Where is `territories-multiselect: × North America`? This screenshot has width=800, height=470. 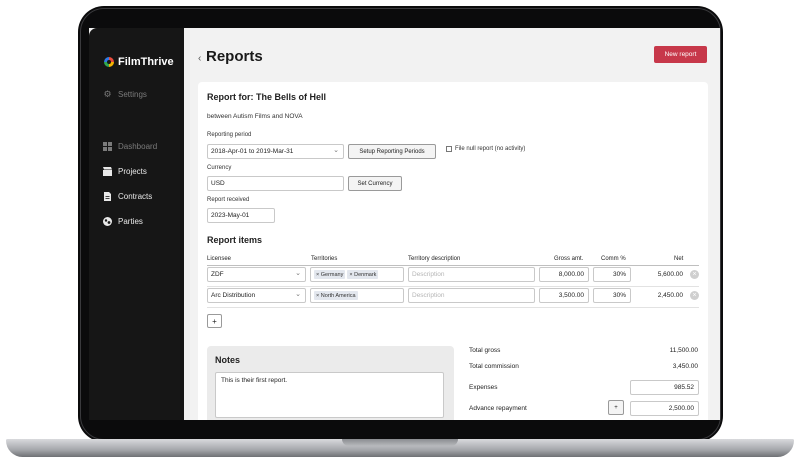
territories-multiselect: × North America is located at coordinates (357, 295).